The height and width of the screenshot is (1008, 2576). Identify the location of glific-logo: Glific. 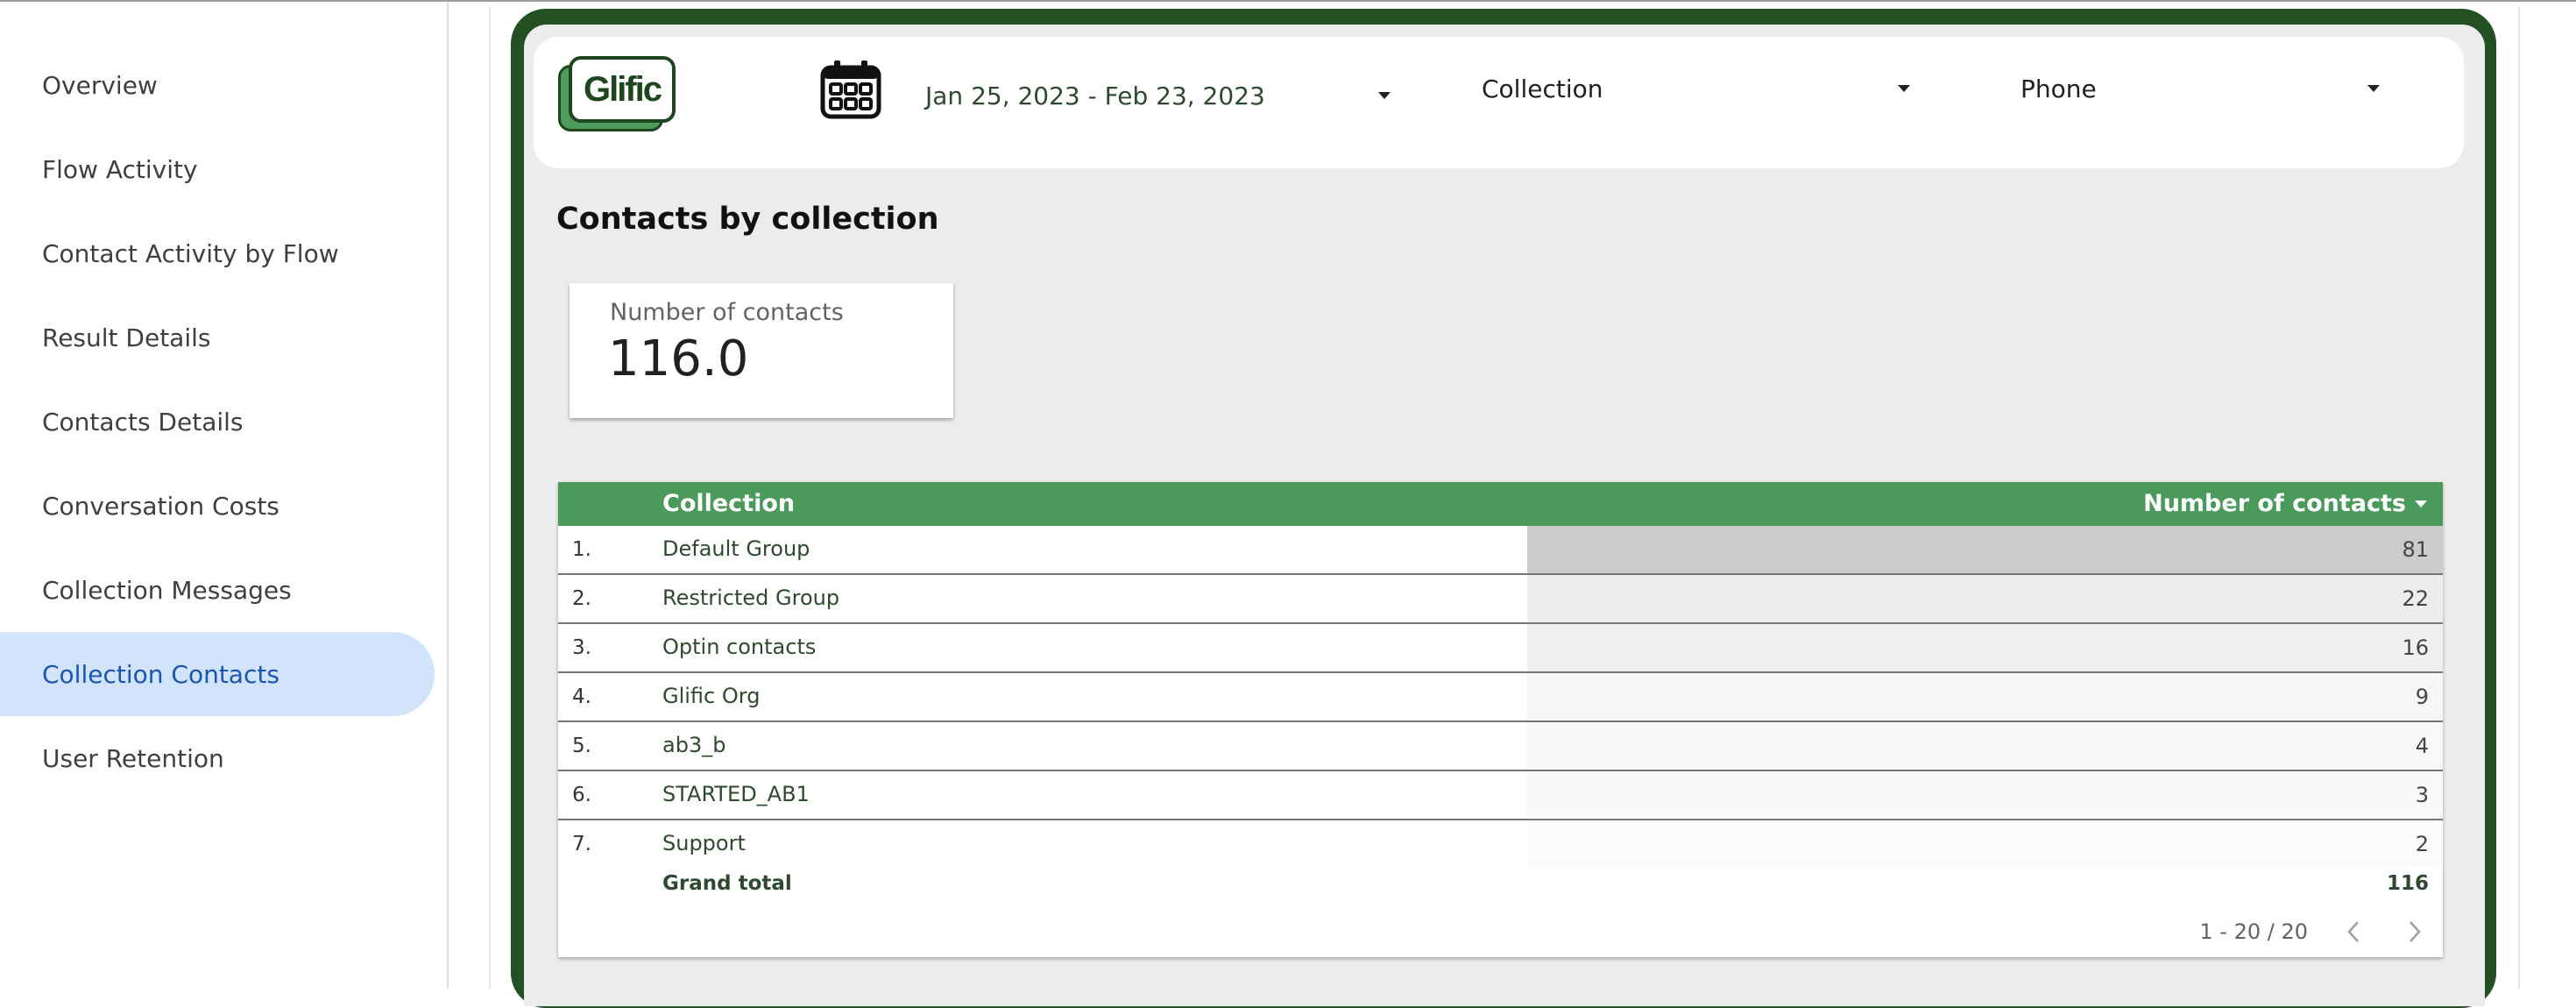
(617, 93).